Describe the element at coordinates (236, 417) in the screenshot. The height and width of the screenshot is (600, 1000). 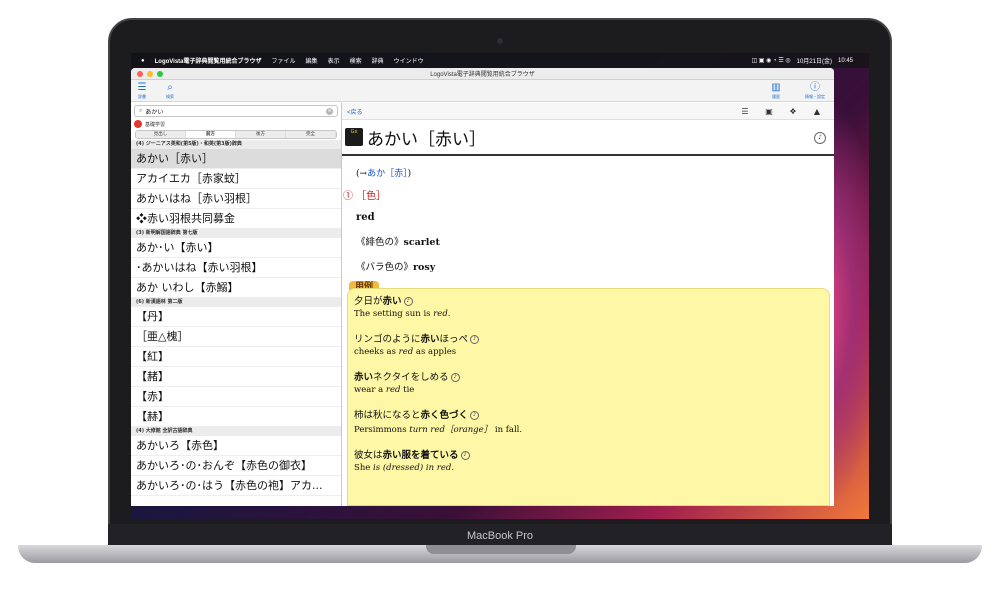
I see `result-entry: 【赫】` at that location.